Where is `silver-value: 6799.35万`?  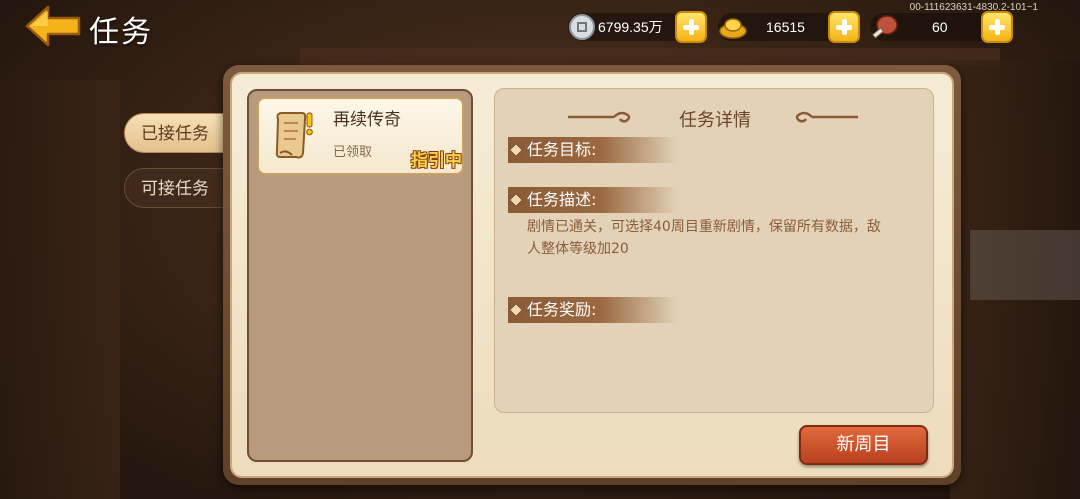 silver-value: 6799.35万 is located at coordinates (630, 27).